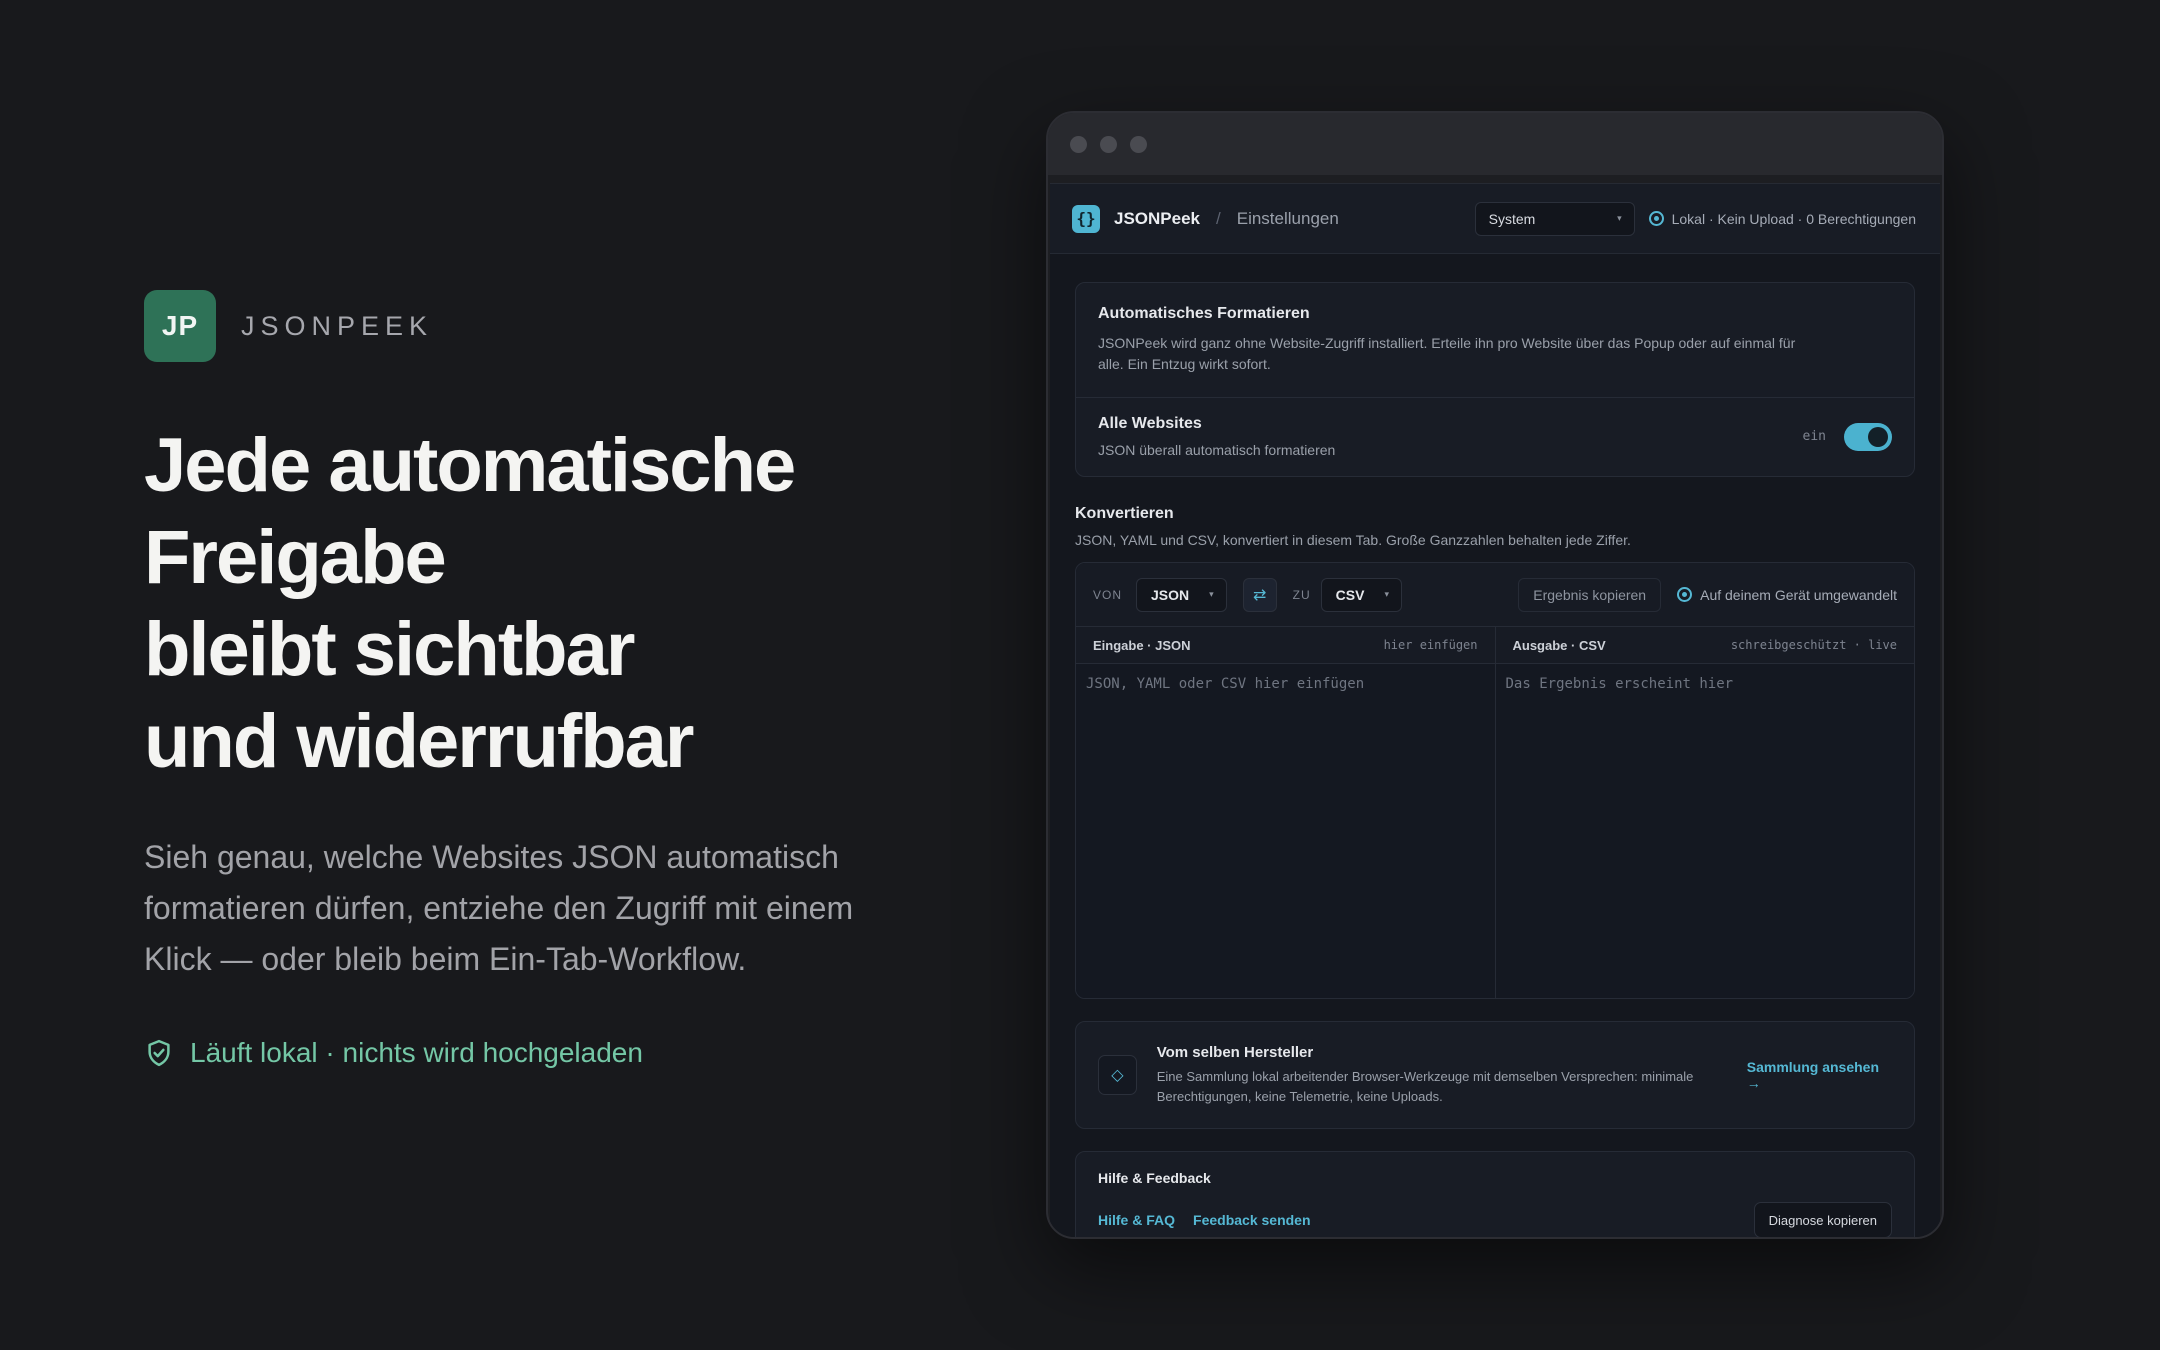 This screenshot has width=2160, height=1350. Describe the element at coordinates (1124, 513) in the screenshot. I see `convert-title: Konvertieren` at that location.